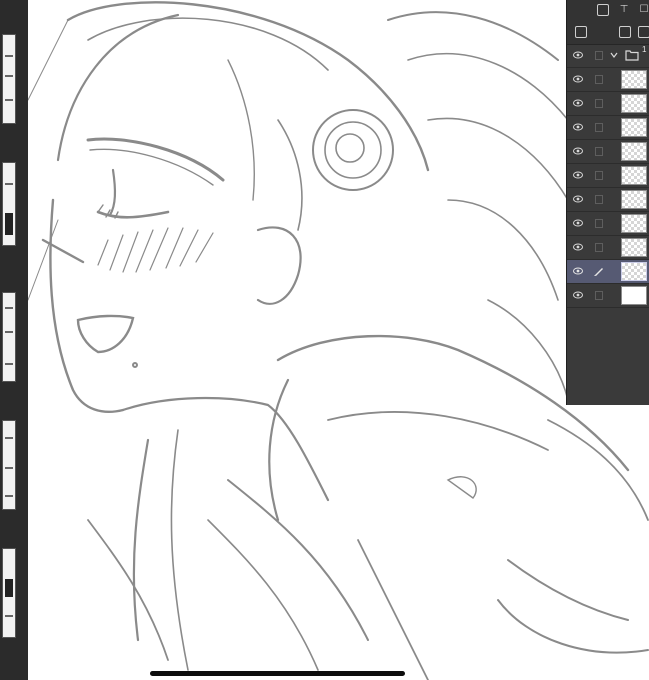 The image size is (649, 680). I want to click on home-indicator, so click(277, 673).